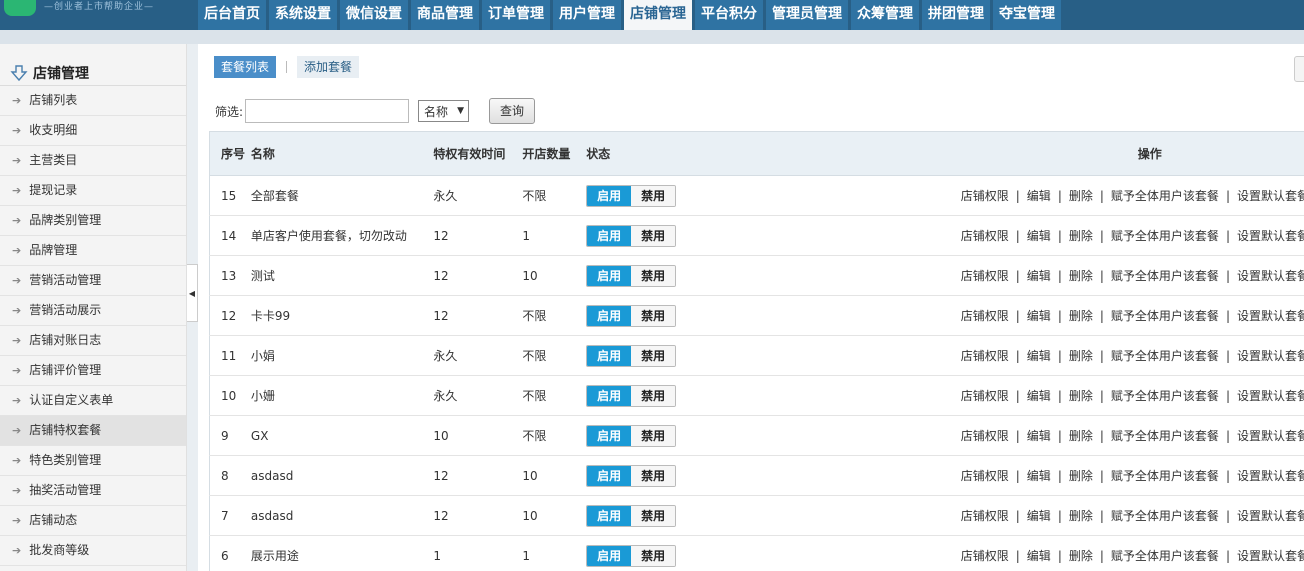 This screenshot has width=1304, height=571. What do you see at coordinates (511, 111) in the screenshot?
I see `search-button: 查询` at bounding box center [511, 111].